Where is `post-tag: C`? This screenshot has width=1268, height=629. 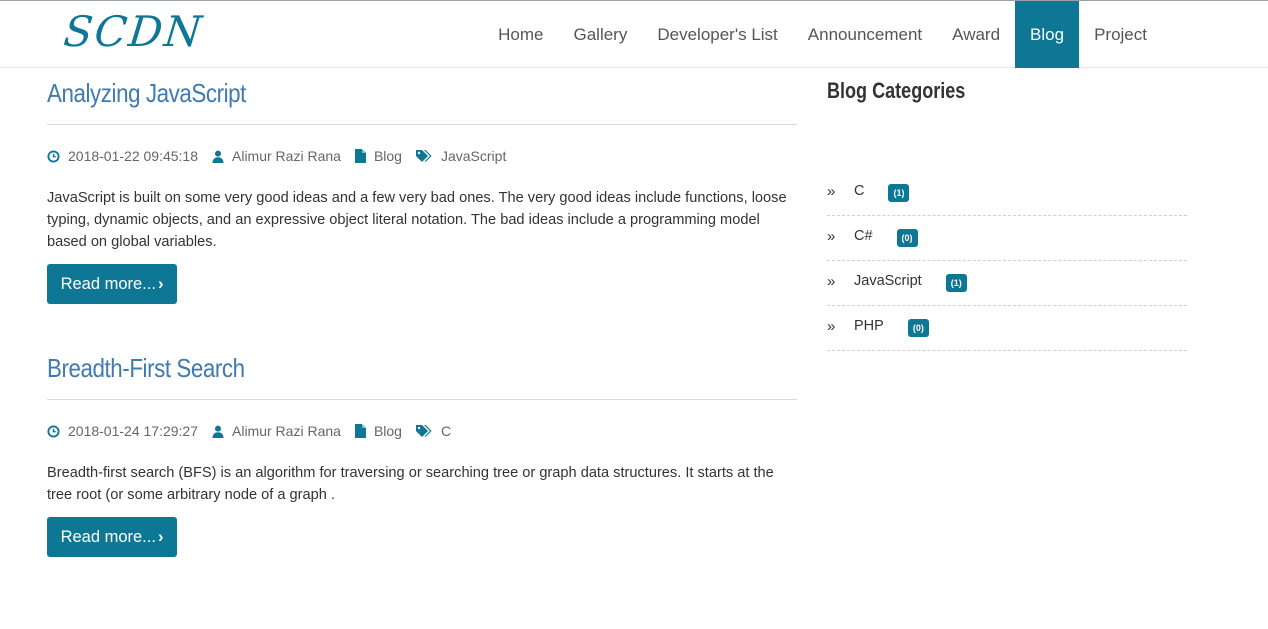 post-tag: C is located at coordinates (433, 431).